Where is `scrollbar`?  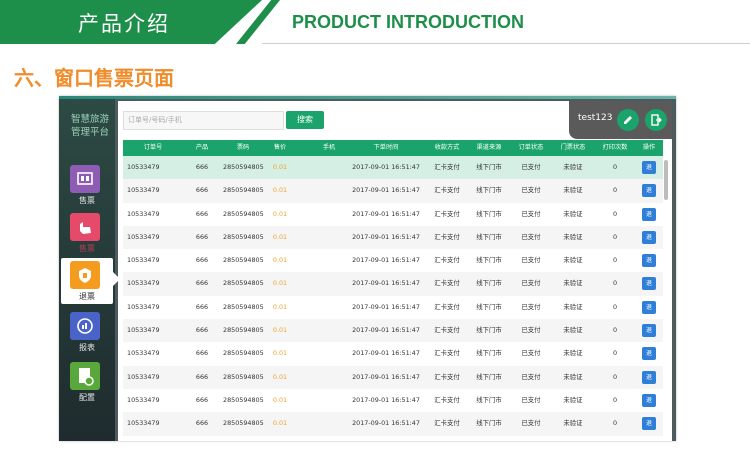
scrollbar is located at coordinates (666, 180).